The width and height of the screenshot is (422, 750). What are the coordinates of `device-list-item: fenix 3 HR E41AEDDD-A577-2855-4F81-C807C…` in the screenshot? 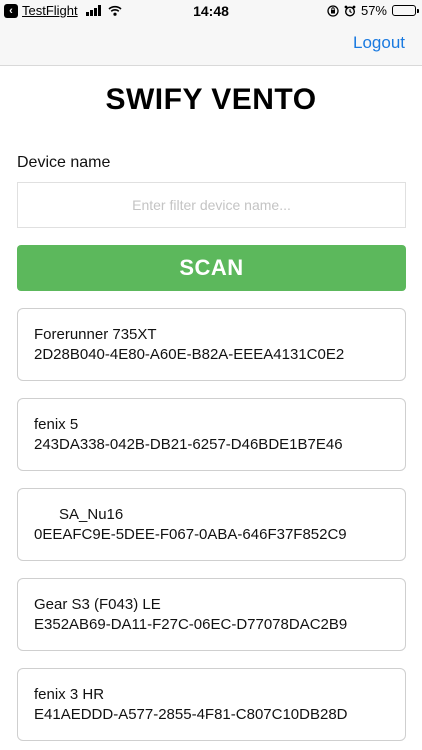 It's located at (211, 704).